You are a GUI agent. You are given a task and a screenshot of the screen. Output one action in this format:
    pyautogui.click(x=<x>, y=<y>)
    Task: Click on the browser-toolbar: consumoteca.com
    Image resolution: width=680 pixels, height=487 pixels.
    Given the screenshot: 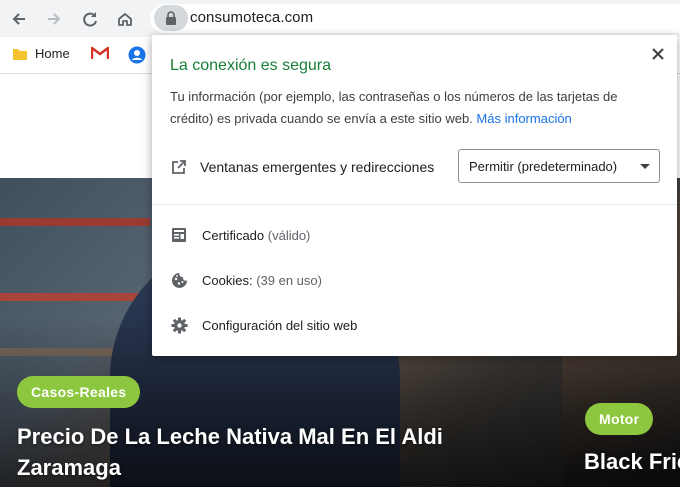 What is the action you would take?
    pyautogui.click(x=340, y=18)
    